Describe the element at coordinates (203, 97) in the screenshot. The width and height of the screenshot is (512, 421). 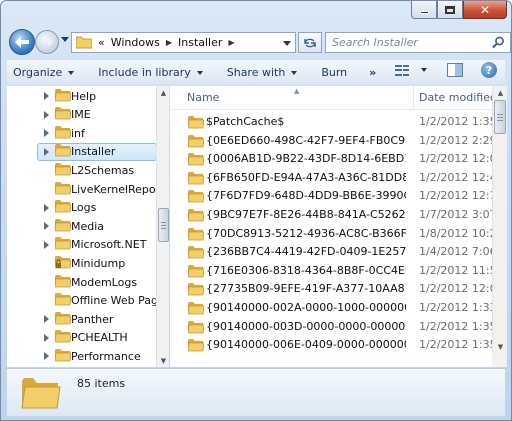
I see `name-column-header: Name` at that location.